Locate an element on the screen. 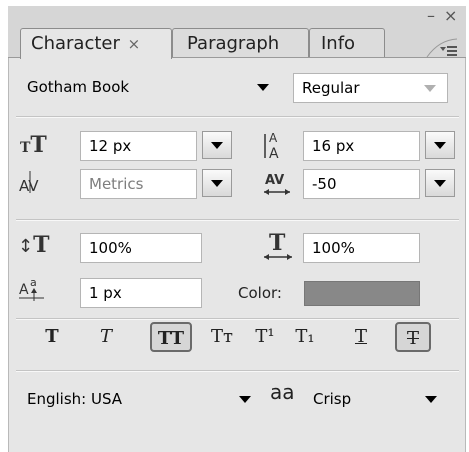  antialias-icon: aa is located at coordinates (282, 395).